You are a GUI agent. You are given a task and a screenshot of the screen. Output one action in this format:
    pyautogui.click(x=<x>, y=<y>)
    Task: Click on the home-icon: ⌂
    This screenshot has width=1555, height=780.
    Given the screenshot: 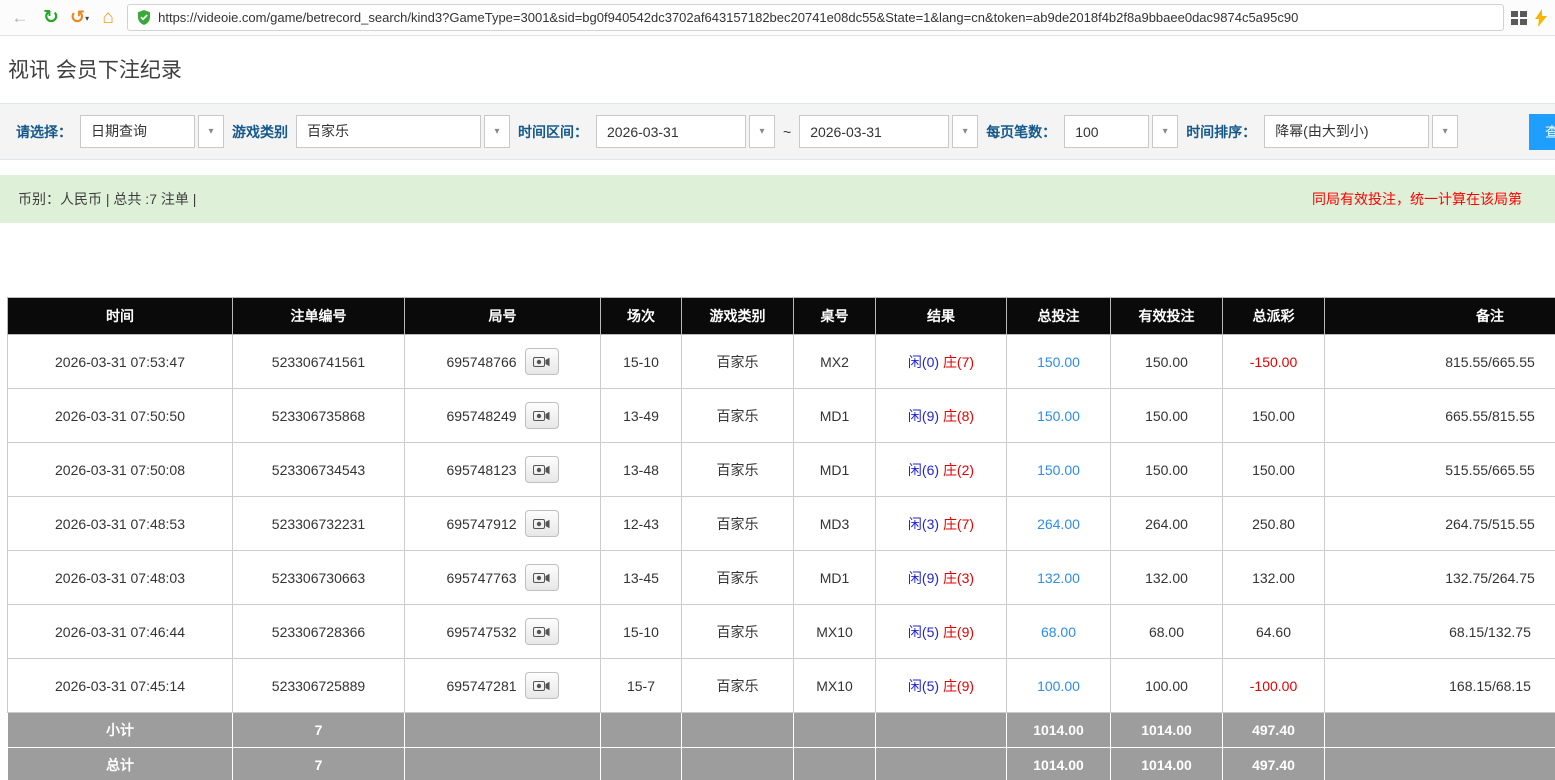 What is the action you would take?
    pyautogui.click(x=108, y=18)
    